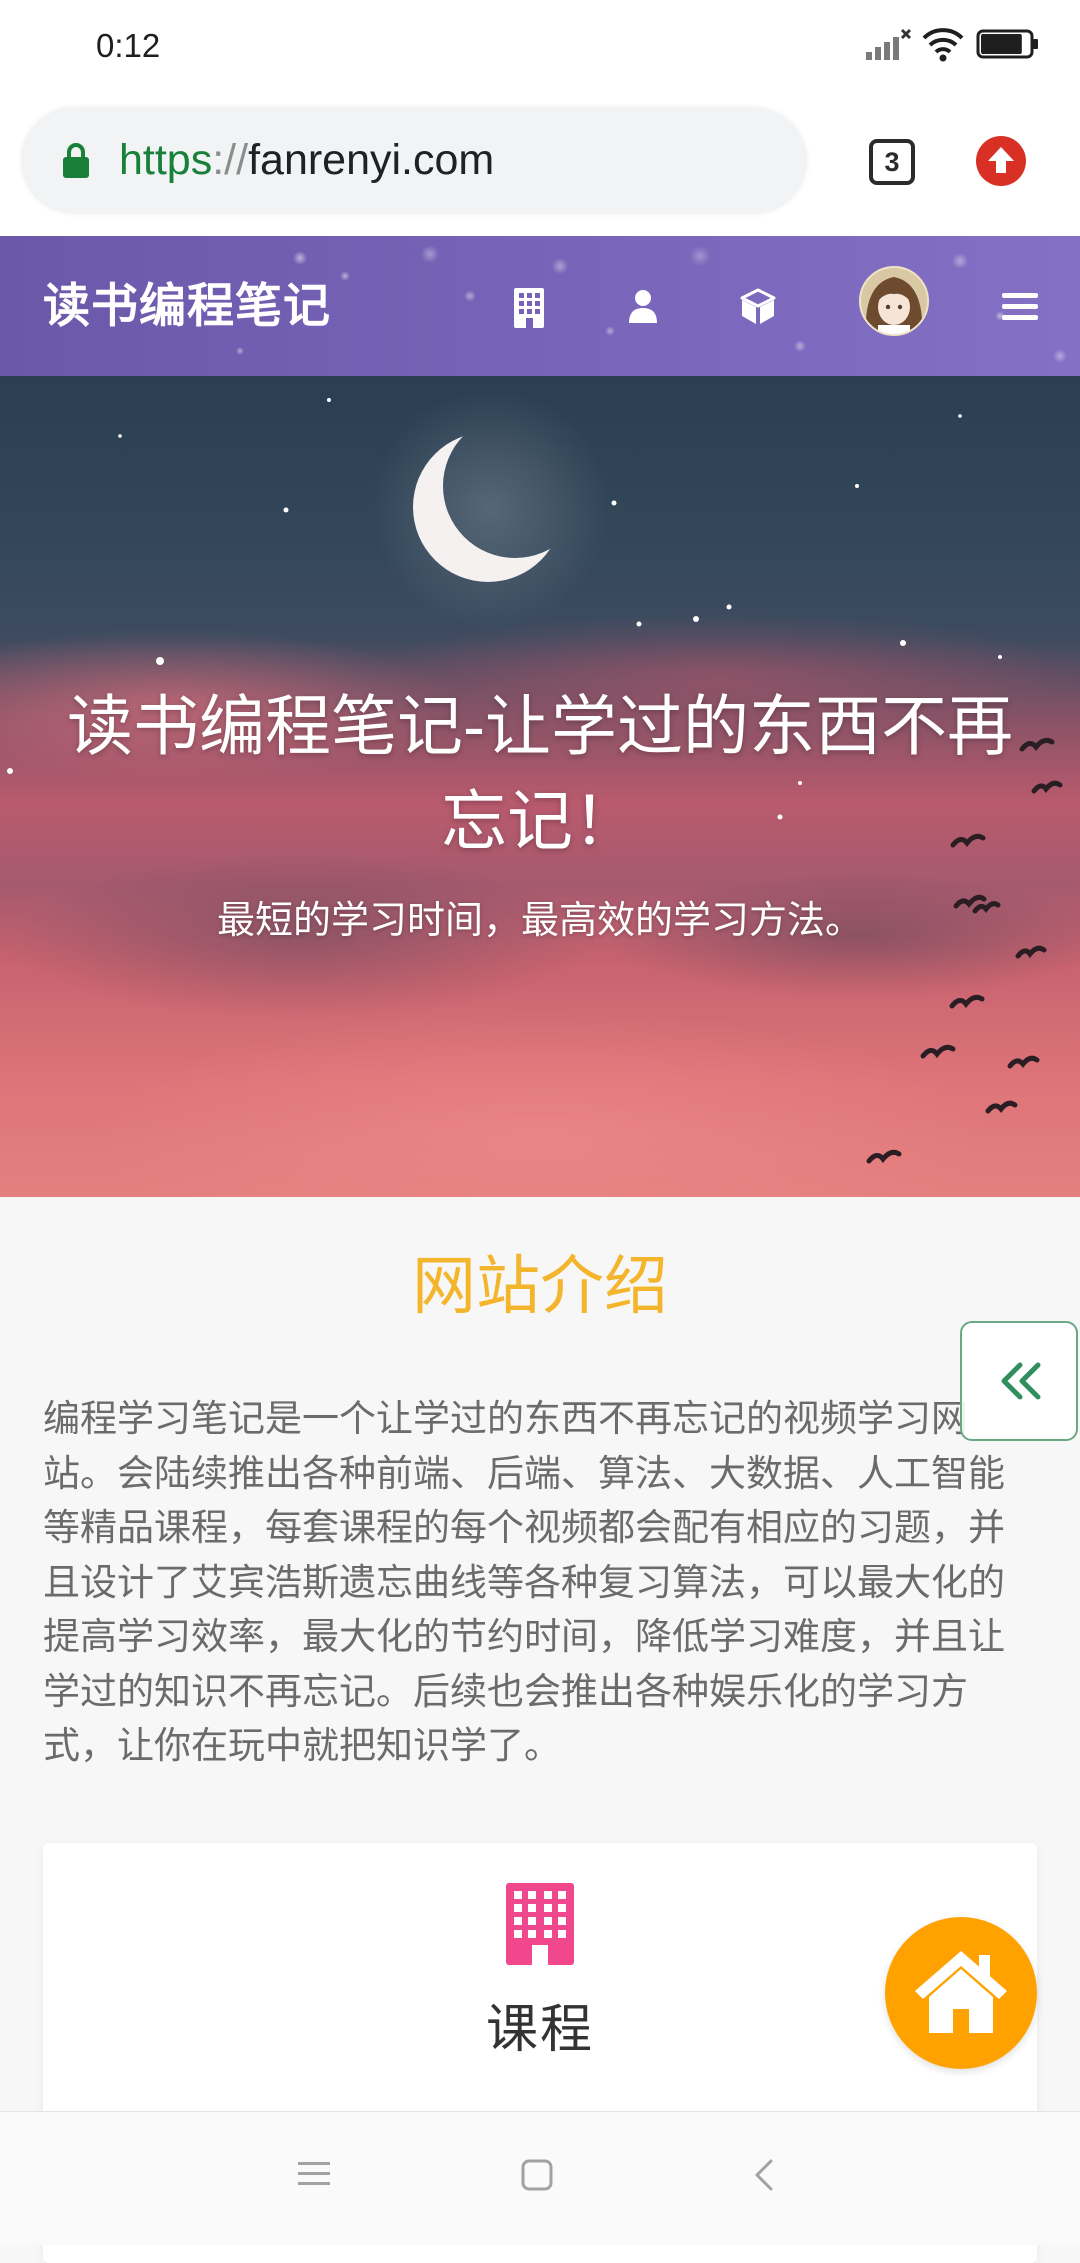 The width and height of the screenshot is (1080, 2263). Describe the element at coordinates (892, 162) in the screenshot. I see `tab-switcher-button: 3` at that location.